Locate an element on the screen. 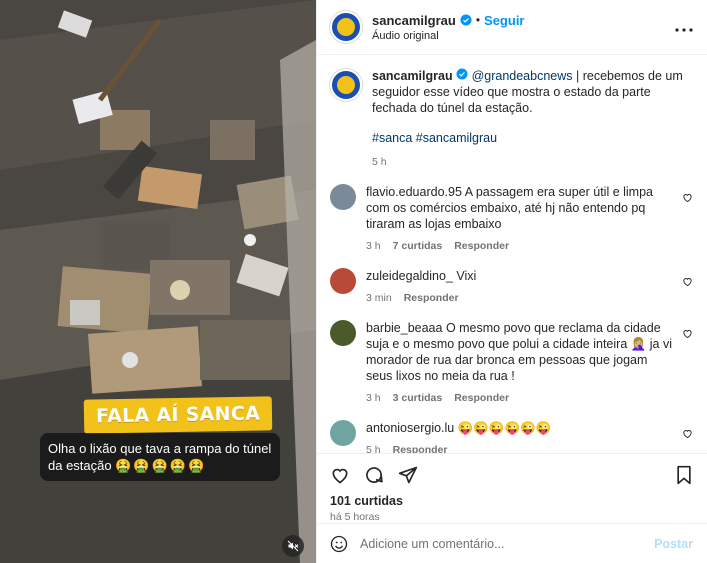  audio-label: Áudio original is located at coordinates (523, 36).